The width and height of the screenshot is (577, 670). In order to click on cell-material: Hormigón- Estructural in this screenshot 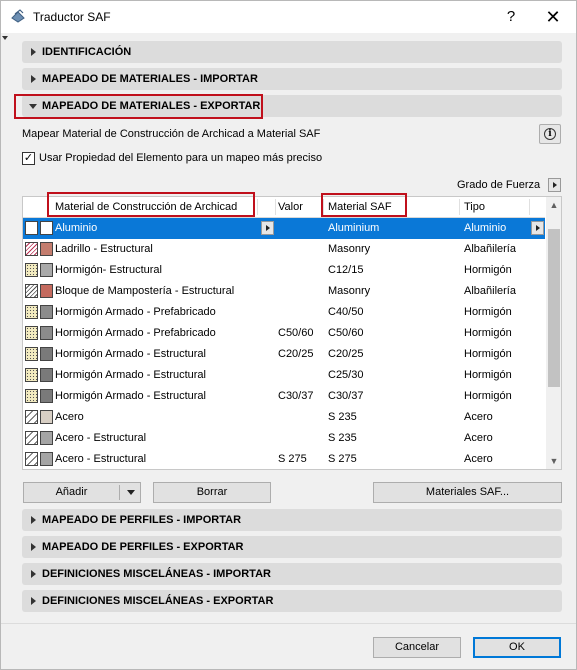, I will do `click(108, 270)`.